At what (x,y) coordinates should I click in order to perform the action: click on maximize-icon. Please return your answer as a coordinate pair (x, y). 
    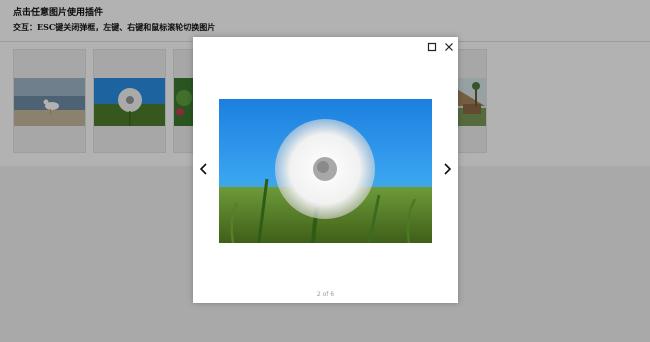
    Looking at the image, I should click on (432, 47).